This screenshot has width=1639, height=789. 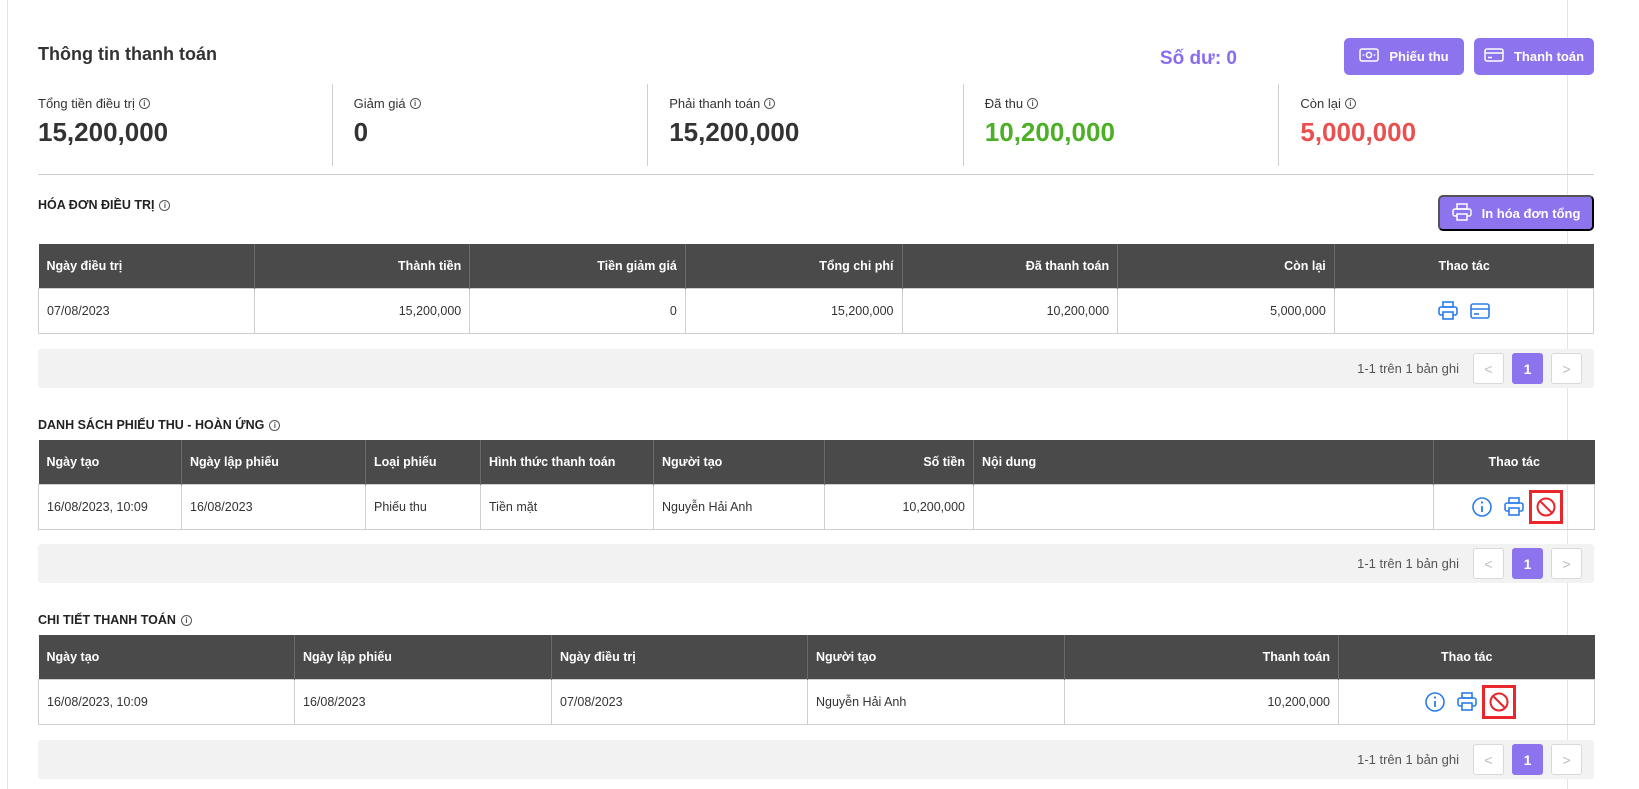 I want to click on receipts-title-text: DANH SÁCH PHIẾU THU - HOÀN ỨNG, so click(x=151, y=425).